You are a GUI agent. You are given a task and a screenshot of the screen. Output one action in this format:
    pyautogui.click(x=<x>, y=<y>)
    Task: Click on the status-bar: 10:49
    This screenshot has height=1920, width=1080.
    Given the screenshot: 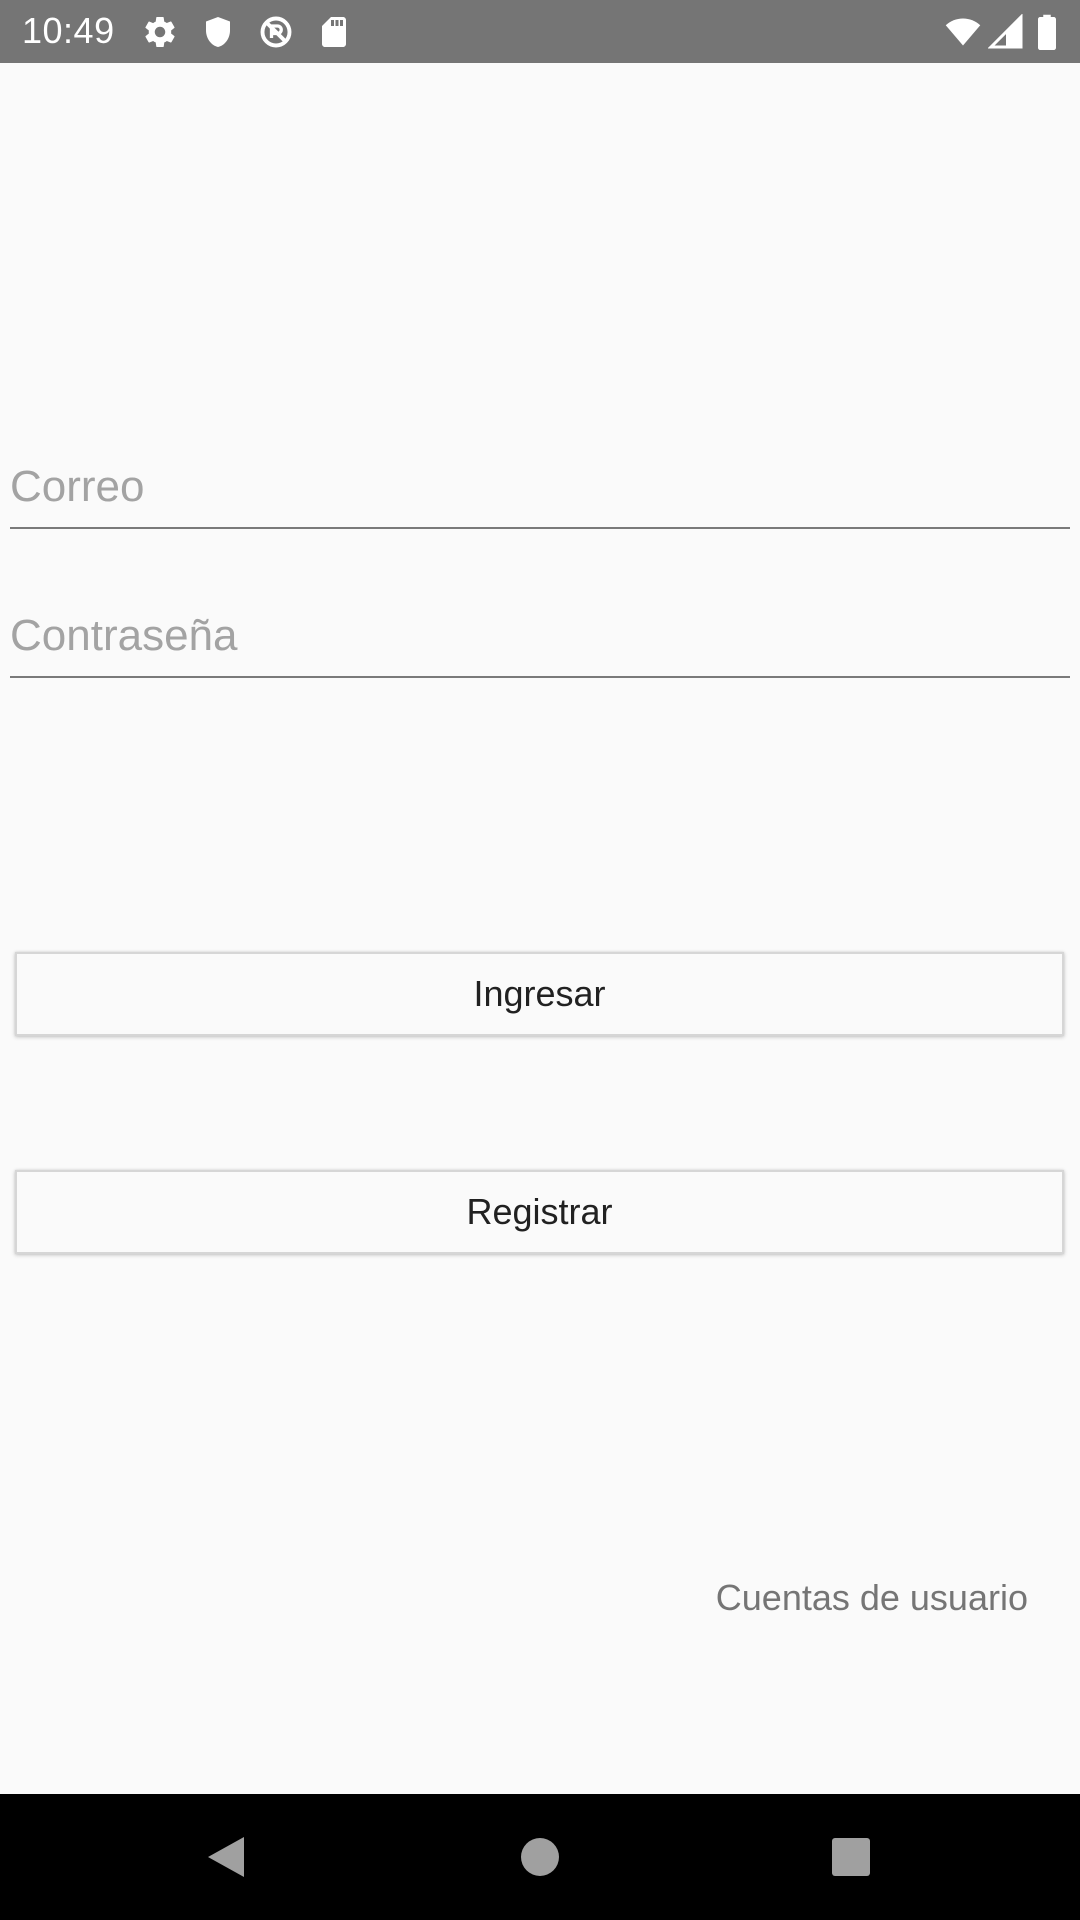 What is the action you would take?
    pyautogui.click(x=540, y=31)
    